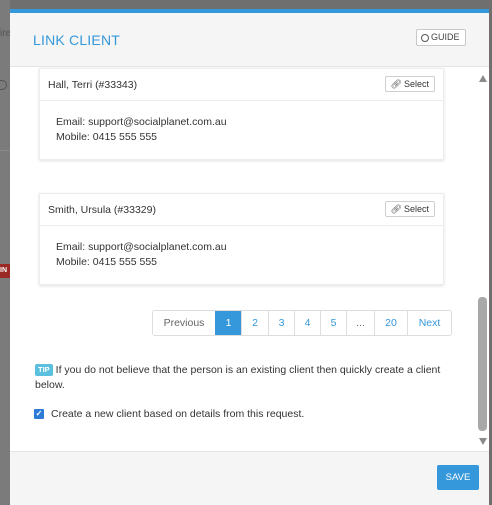 The width and height of the screenshot is (492, 505). I want to click on scrollbar-thumb, so click(482, 364).